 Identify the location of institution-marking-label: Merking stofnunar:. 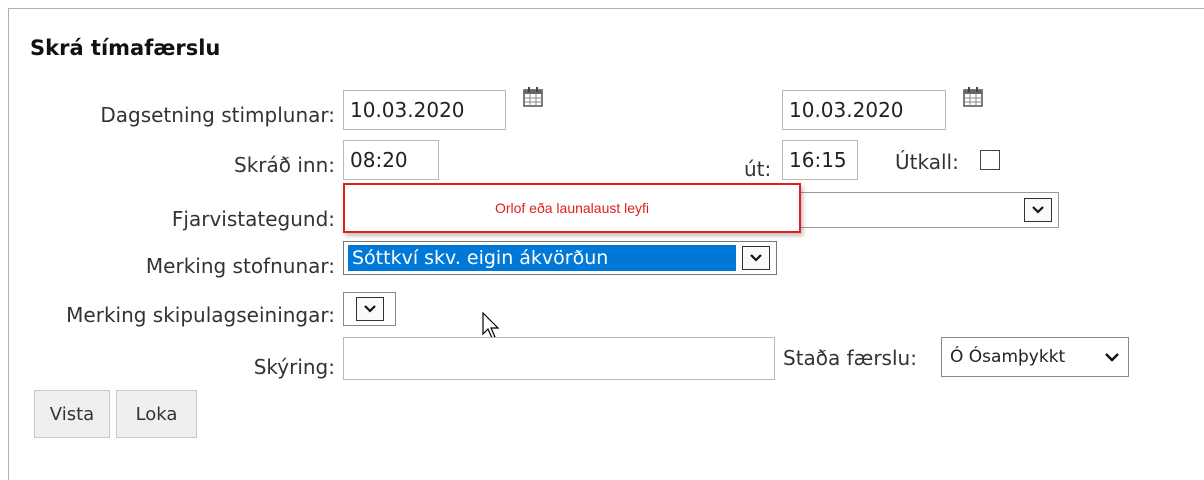
(240, 266).